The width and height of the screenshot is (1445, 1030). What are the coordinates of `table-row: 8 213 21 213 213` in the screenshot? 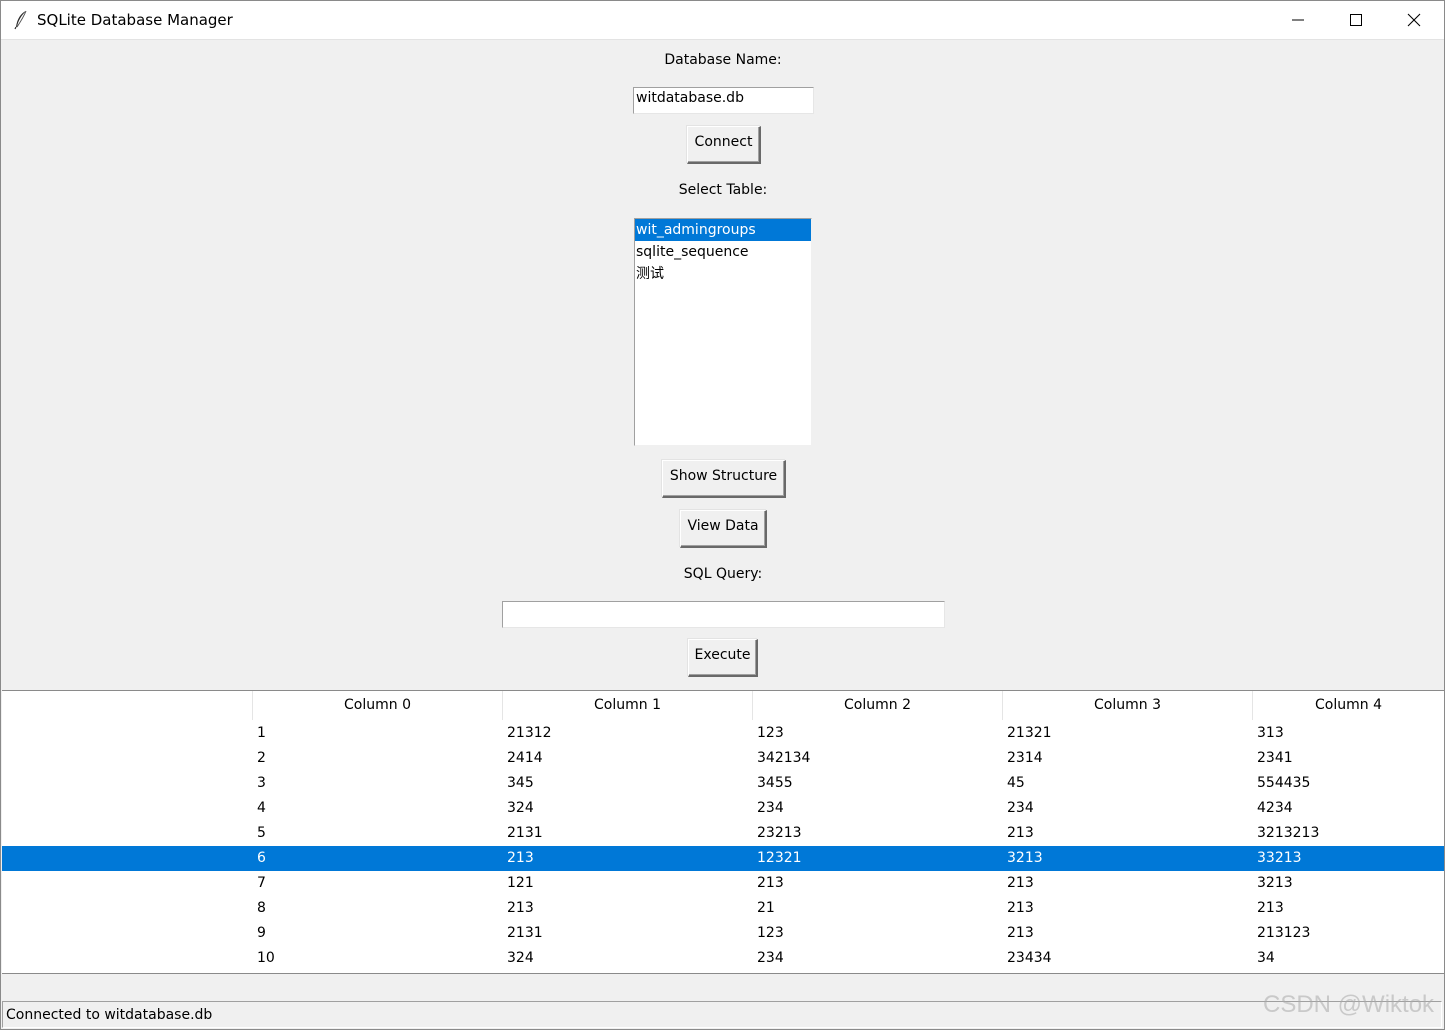 It's located at (723, 908).